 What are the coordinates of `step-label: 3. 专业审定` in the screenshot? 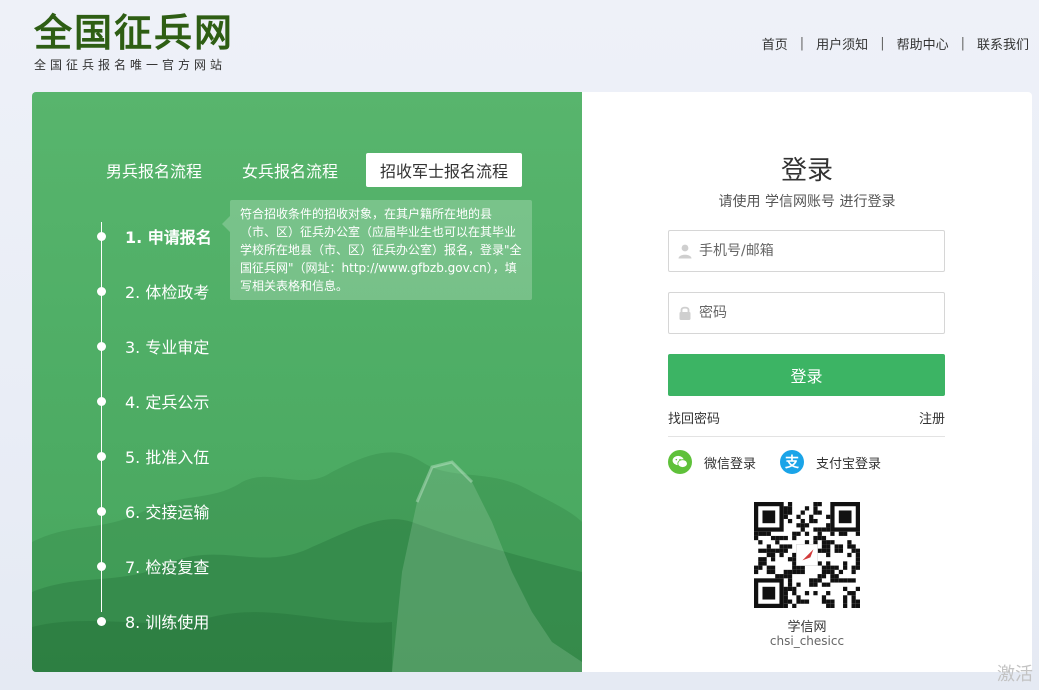 It's located at (167, 347).